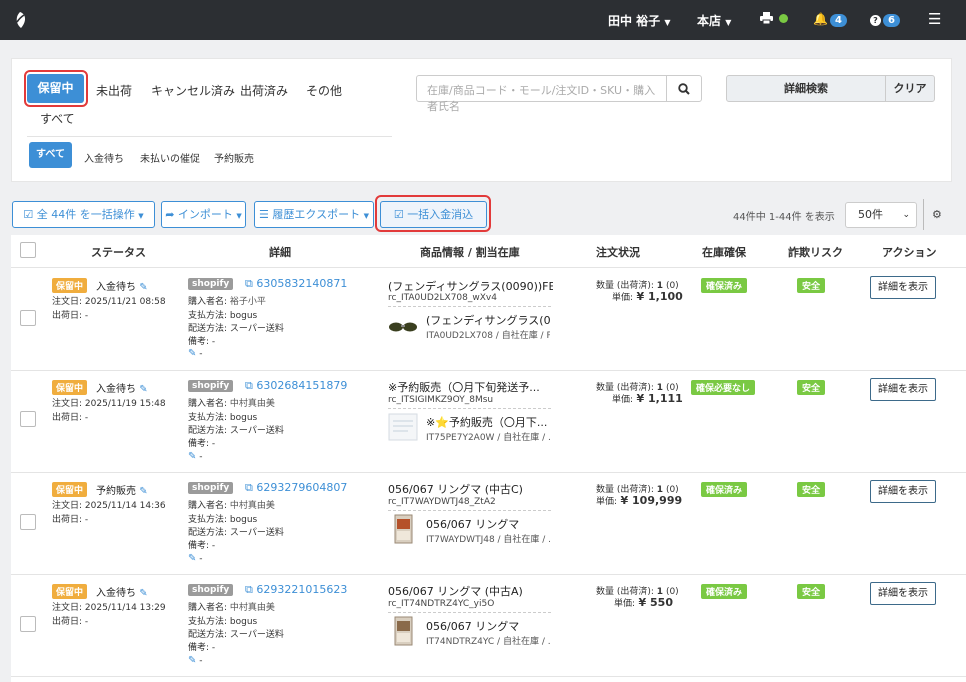 This screenshot has height=682, width=966. Describe the element at coordinates (239, 216) in the screenshot. I see `caret-icon: ▼` at that location.